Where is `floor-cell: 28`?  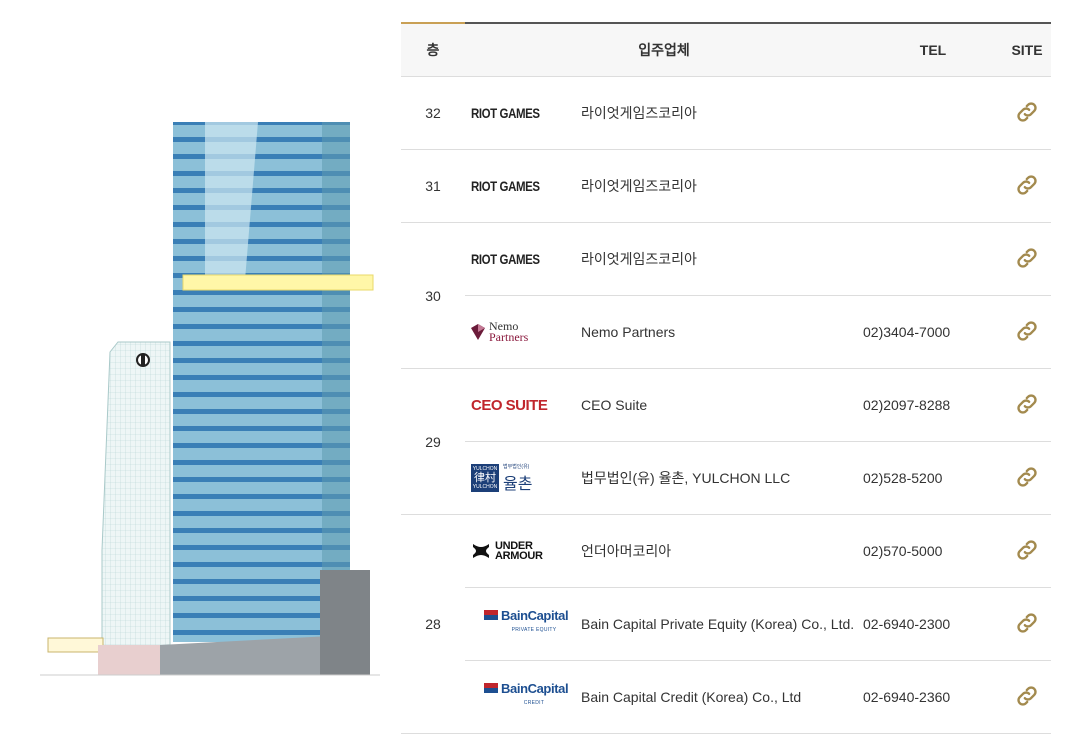
floor-cell: 28 is located at coordinates (433, 624).